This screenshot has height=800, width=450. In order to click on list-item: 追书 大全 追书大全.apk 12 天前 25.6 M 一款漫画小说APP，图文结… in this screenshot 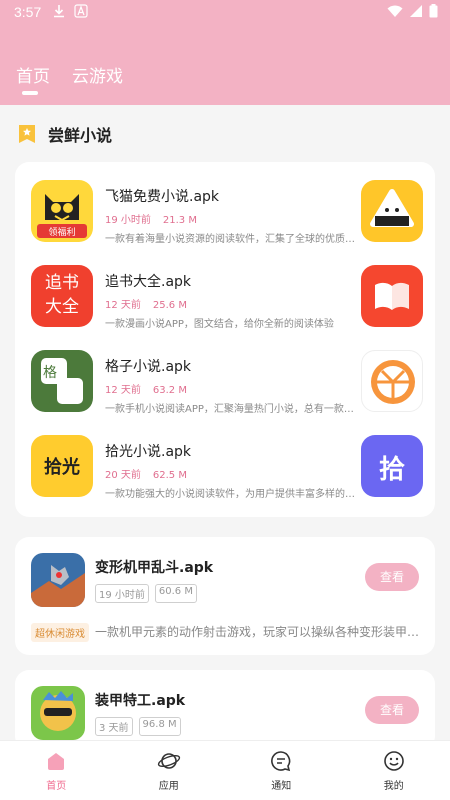, I will do `click(225, 297)`.